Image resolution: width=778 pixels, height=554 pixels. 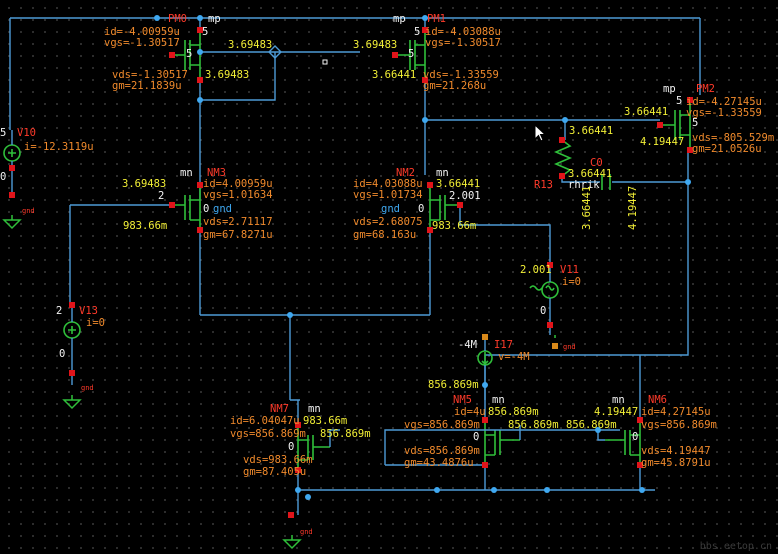 What do you see at coordinates (571, 282) in the screenshot?
I see `v11-current: i=0` at bounding box center [571, 282].